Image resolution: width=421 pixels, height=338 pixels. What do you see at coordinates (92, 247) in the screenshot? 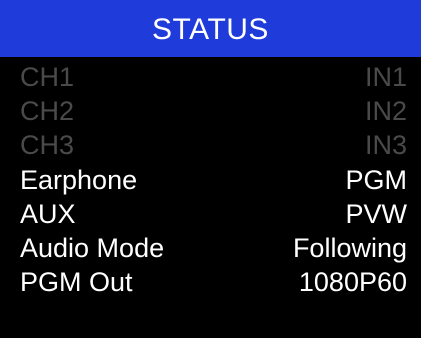
I see `audio-mode-label: Audio Mode` at bounding box center [92, 247].